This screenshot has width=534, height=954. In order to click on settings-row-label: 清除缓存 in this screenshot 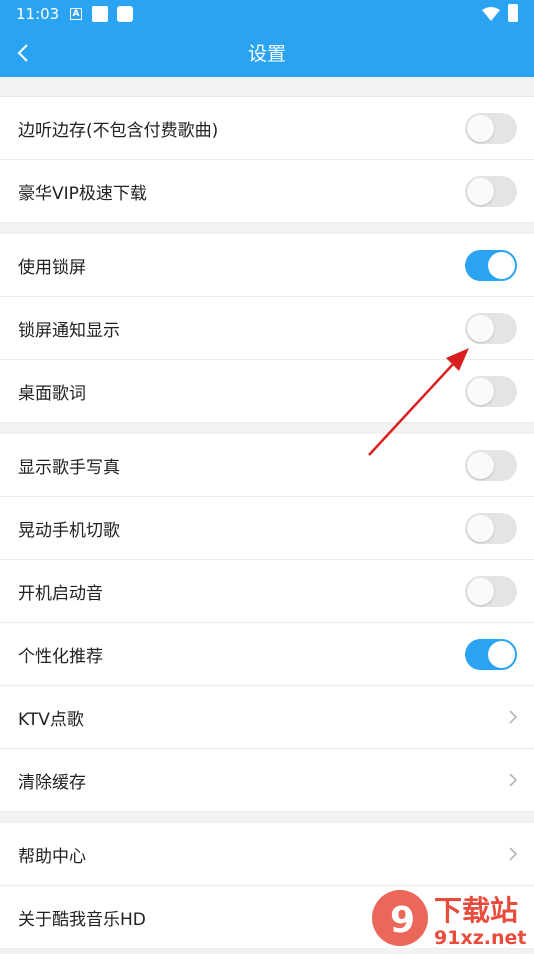, I will do `click(52, 783)`.